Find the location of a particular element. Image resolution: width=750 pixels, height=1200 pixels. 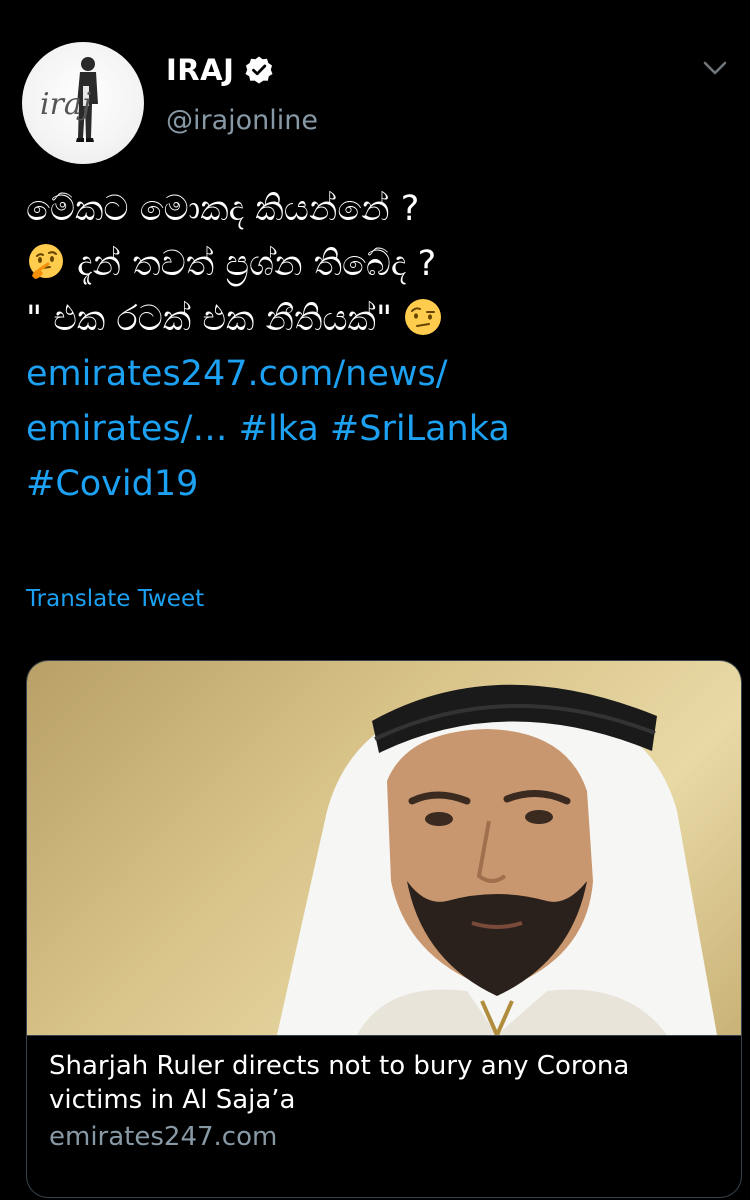

avatar-image: iraj is located at coordinates (69, 99).